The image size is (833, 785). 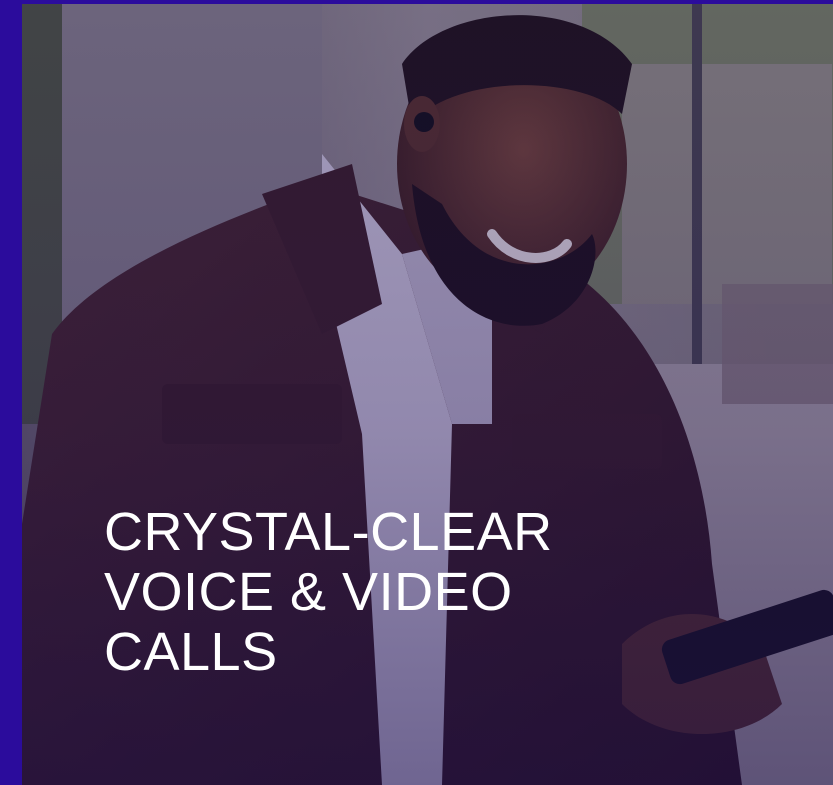 I want to click on frame-left-border, so click(x=11, y=392).